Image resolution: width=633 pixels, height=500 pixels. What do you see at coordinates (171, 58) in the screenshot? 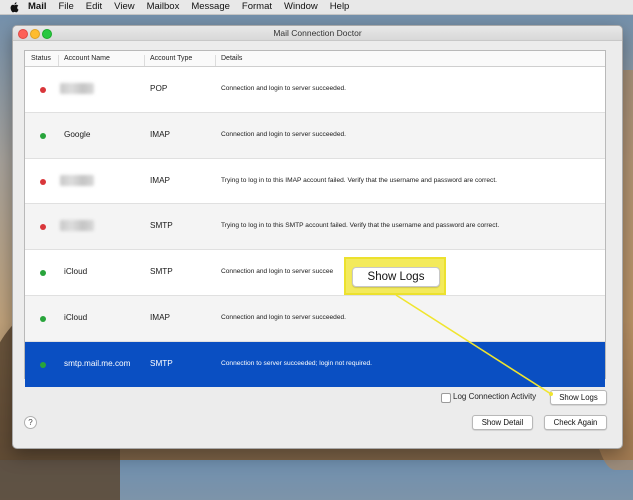
I see `column-header-account-type: Account Type` at bounding box center [171, 58].